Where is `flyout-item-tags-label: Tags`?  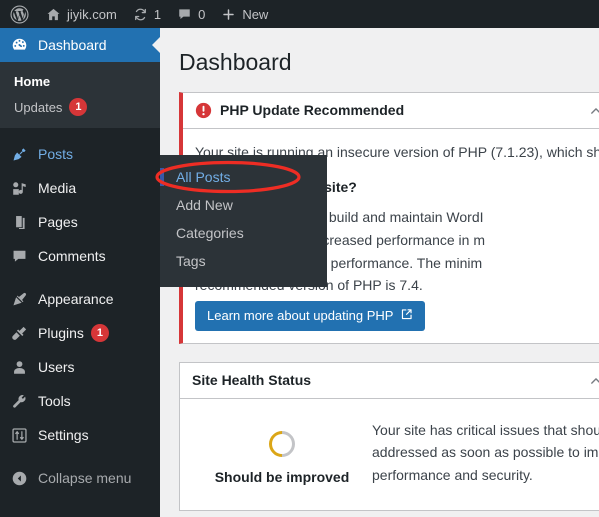 flyout-item-tags-label: Tags is located at coordinates (191, 261).